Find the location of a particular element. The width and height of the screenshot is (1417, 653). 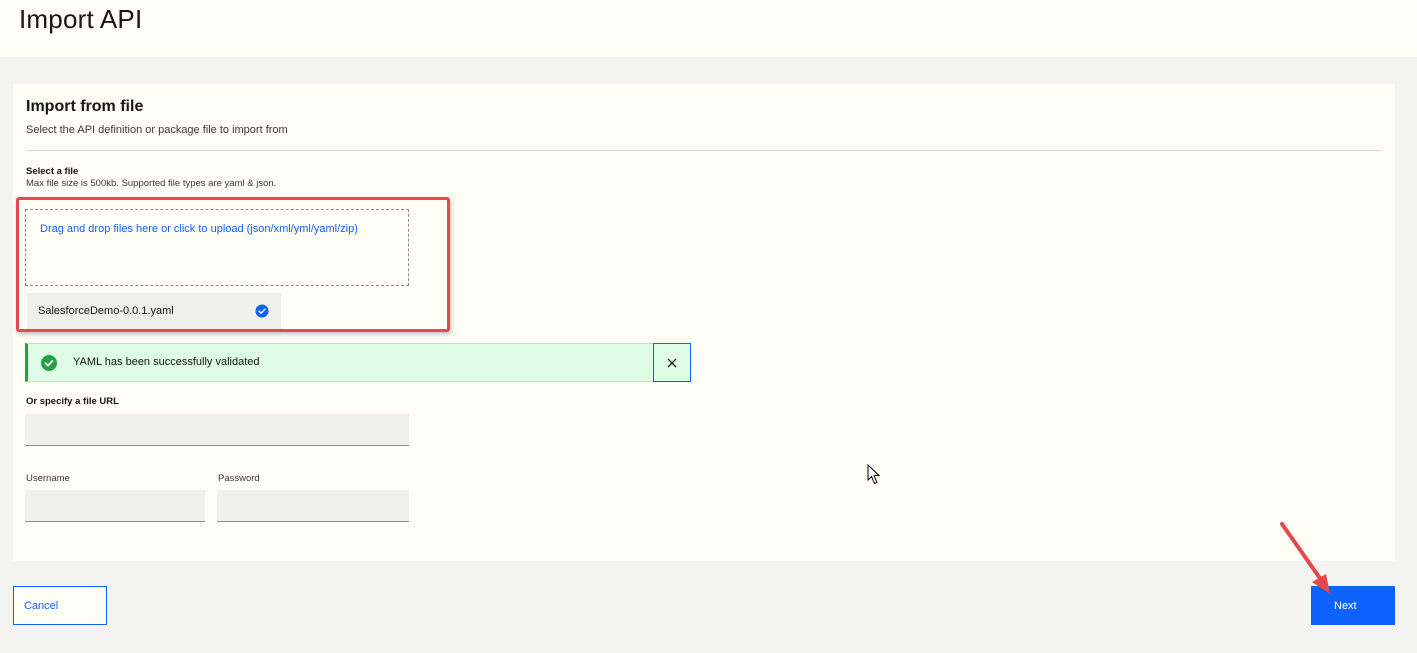

page-title: Import API is located at coordinates (81, 19).